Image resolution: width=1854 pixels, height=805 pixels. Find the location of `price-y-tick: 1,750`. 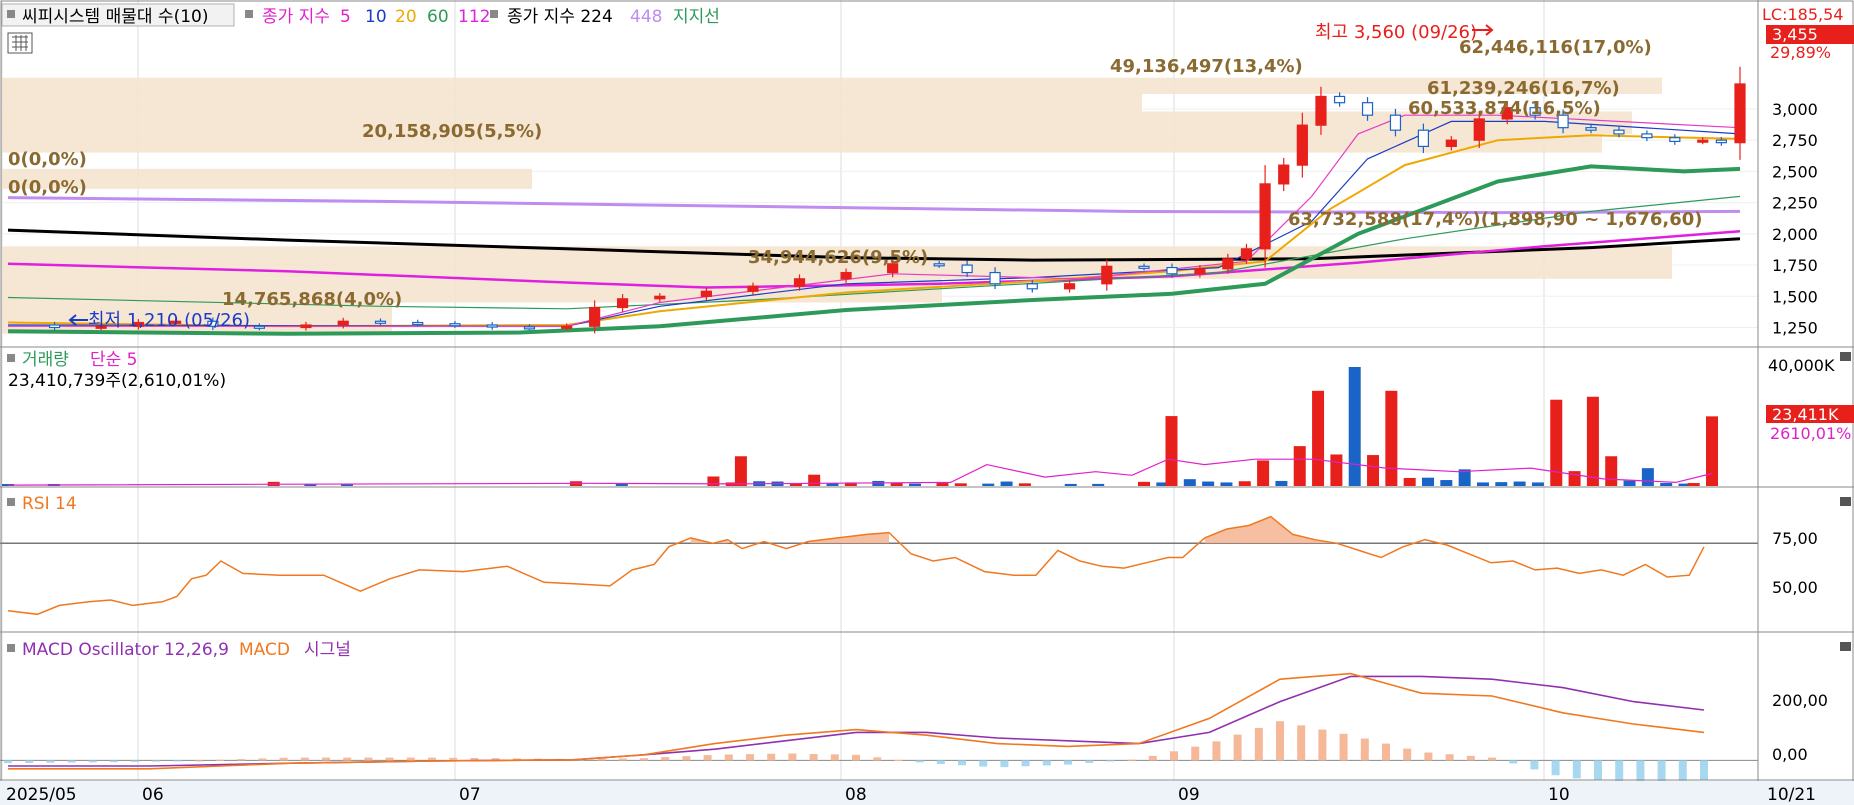

price-y-tick: 1,750 is located at coordinates (1795, 265).